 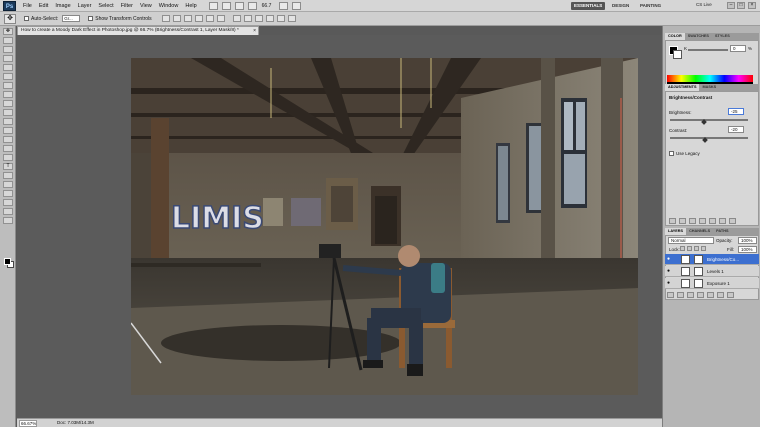 I want to click on tab-swatches: SWATCHES, so click(x=698, y=36).